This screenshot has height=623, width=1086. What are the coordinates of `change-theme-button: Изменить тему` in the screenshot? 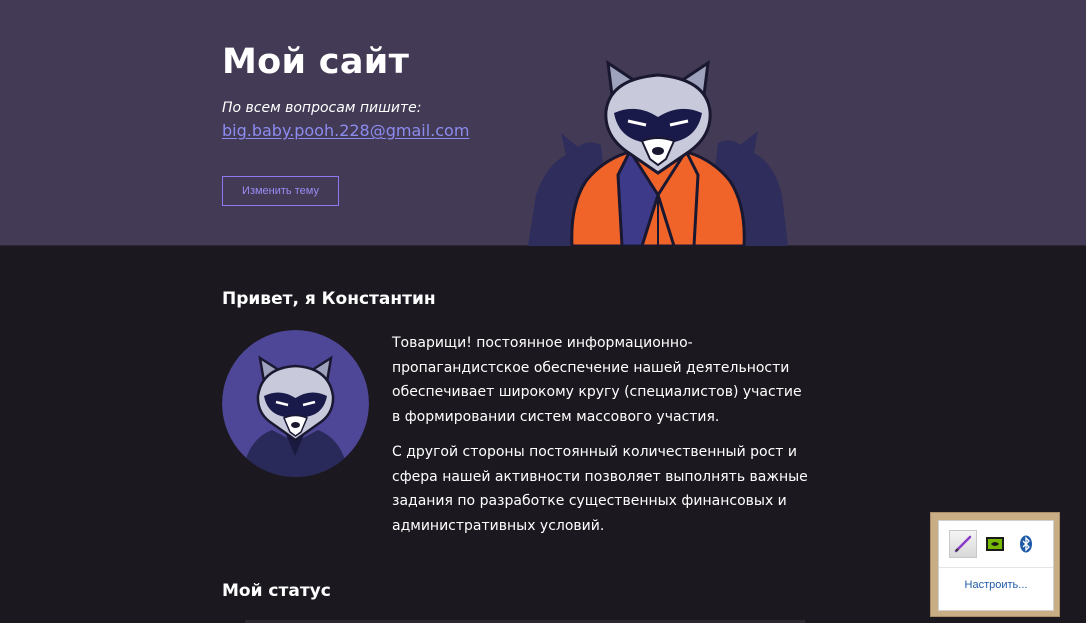 It's located at (280, 191).